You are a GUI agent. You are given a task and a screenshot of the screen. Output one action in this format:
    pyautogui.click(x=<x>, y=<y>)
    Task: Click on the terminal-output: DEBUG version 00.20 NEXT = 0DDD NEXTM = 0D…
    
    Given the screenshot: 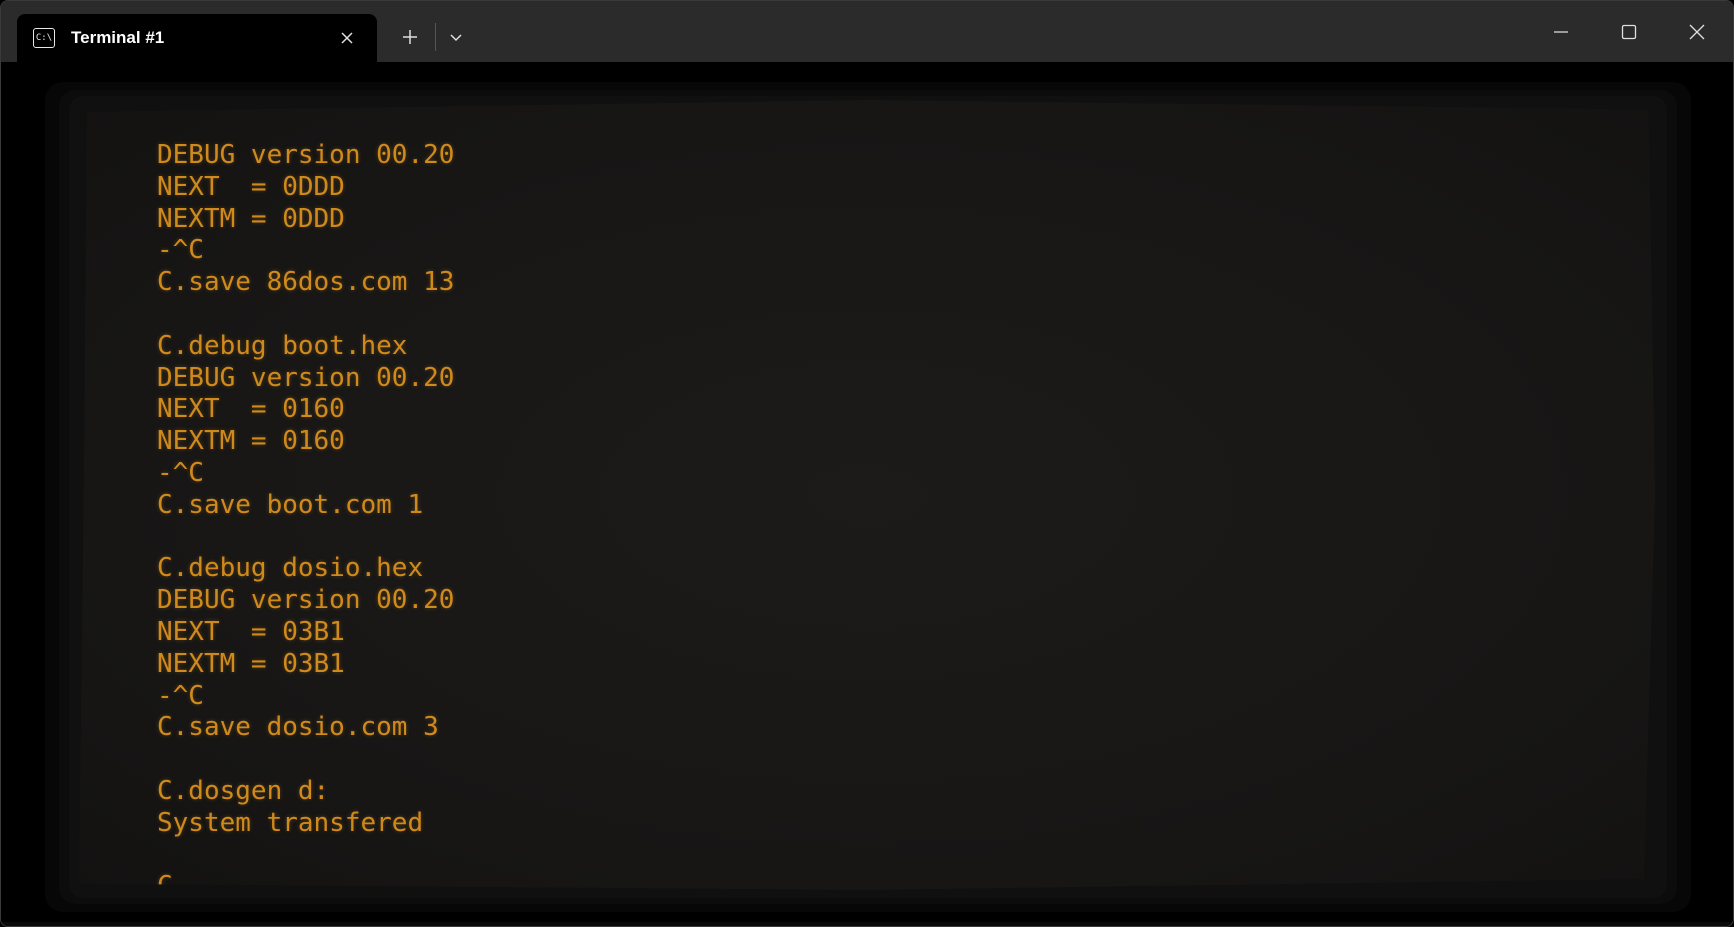 What is the action you would take?
    pyautogui.click(x=306, y=515)
    